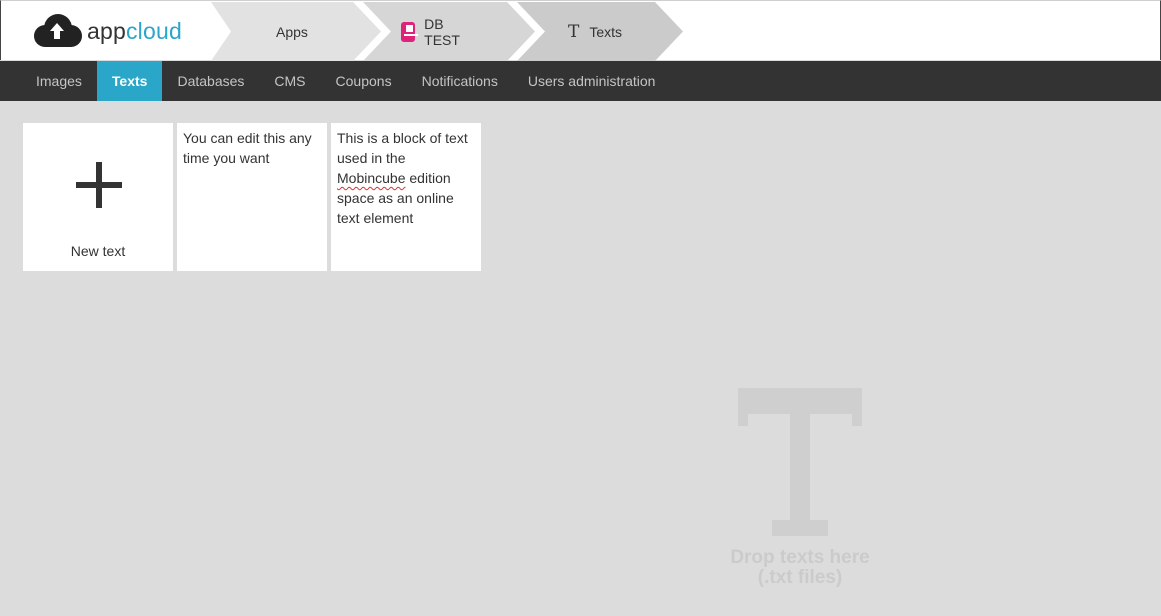 The width and height of the screenshot is (1161, 616). Describe the element at coordinates (364, 81) in the screenshot. I see `nav-item-coupons: Coupons` at that location.